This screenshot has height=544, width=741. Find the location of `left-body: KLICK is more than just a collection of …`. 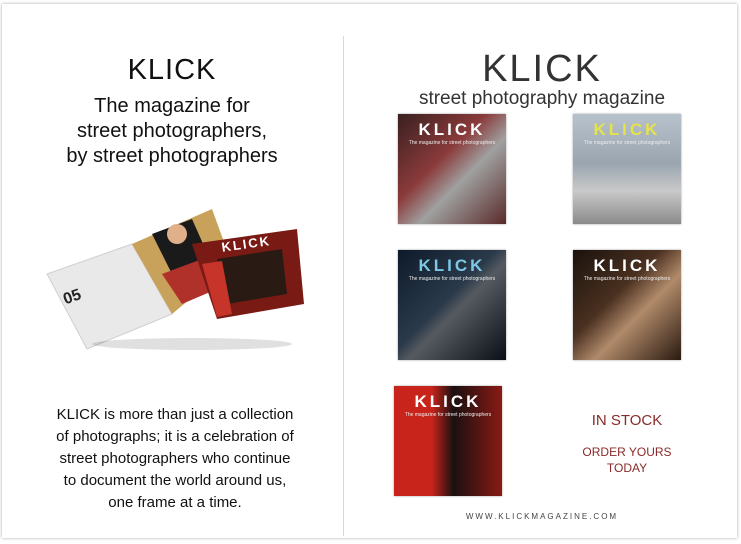

left-body: KLICK is more than just a collection of … is located at coordinates (175, 459).